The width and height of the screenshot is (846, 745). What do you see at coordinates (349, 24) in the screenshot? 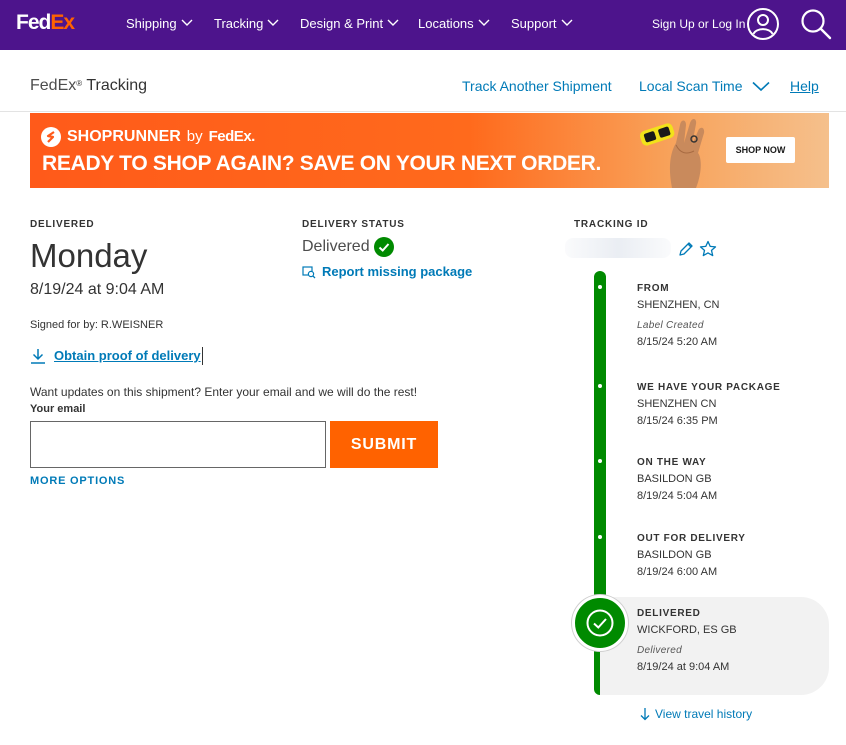
I see `nav-design-print: Design & Print` at bounding box center [349, 24].